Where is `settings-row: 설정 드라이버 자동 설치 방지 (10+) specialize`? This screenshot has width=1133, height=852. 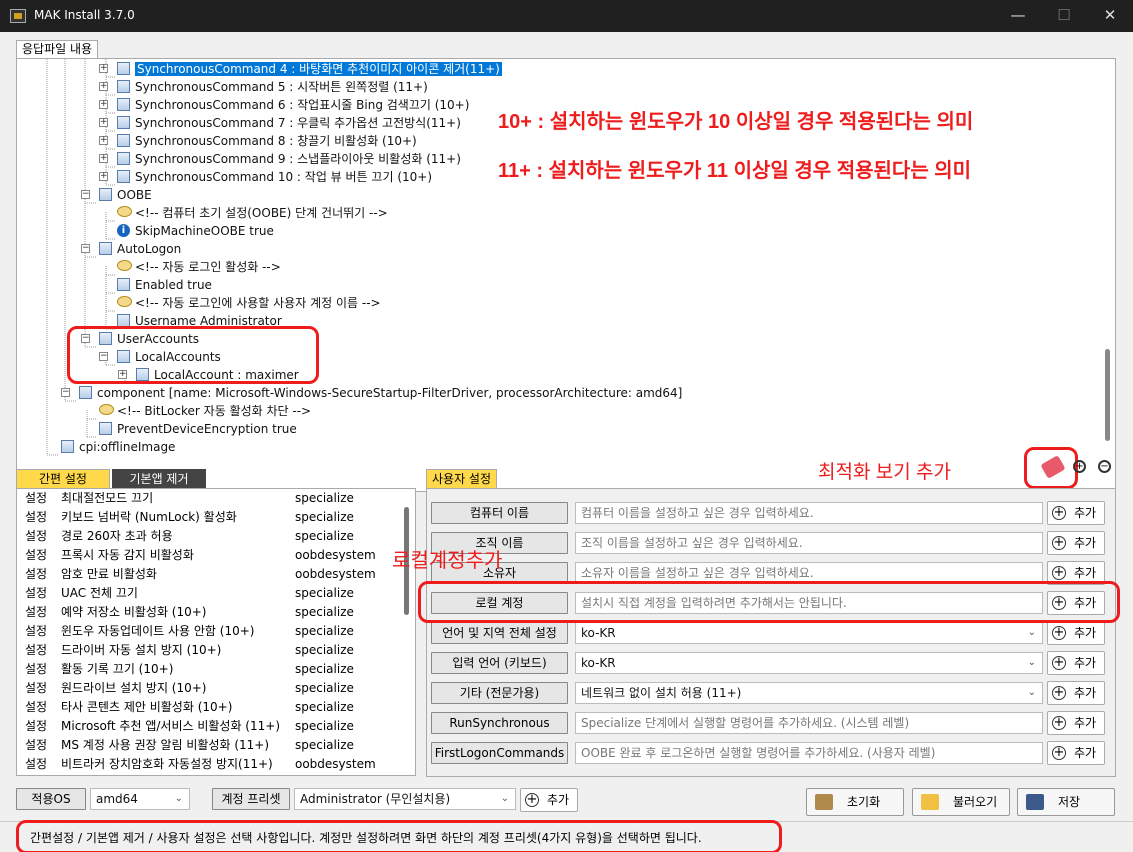 settings-row: 설정 드라이버 자동 설치 방지 (10+) specialize is located at coordinates (207, 650).